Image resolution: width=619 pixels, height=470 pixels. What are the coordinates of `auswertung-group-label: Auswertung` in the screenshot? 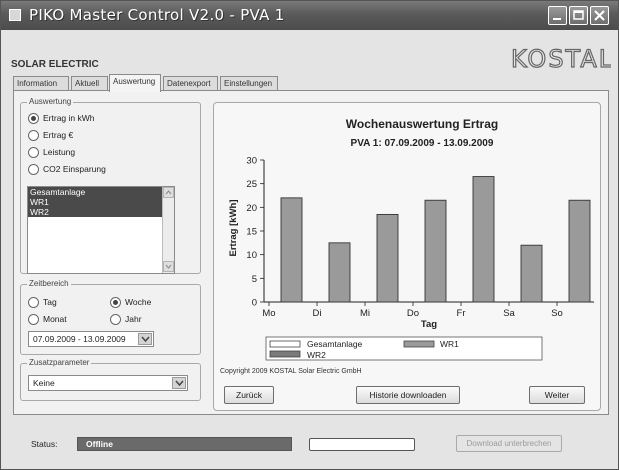 It's located at (50, 101).